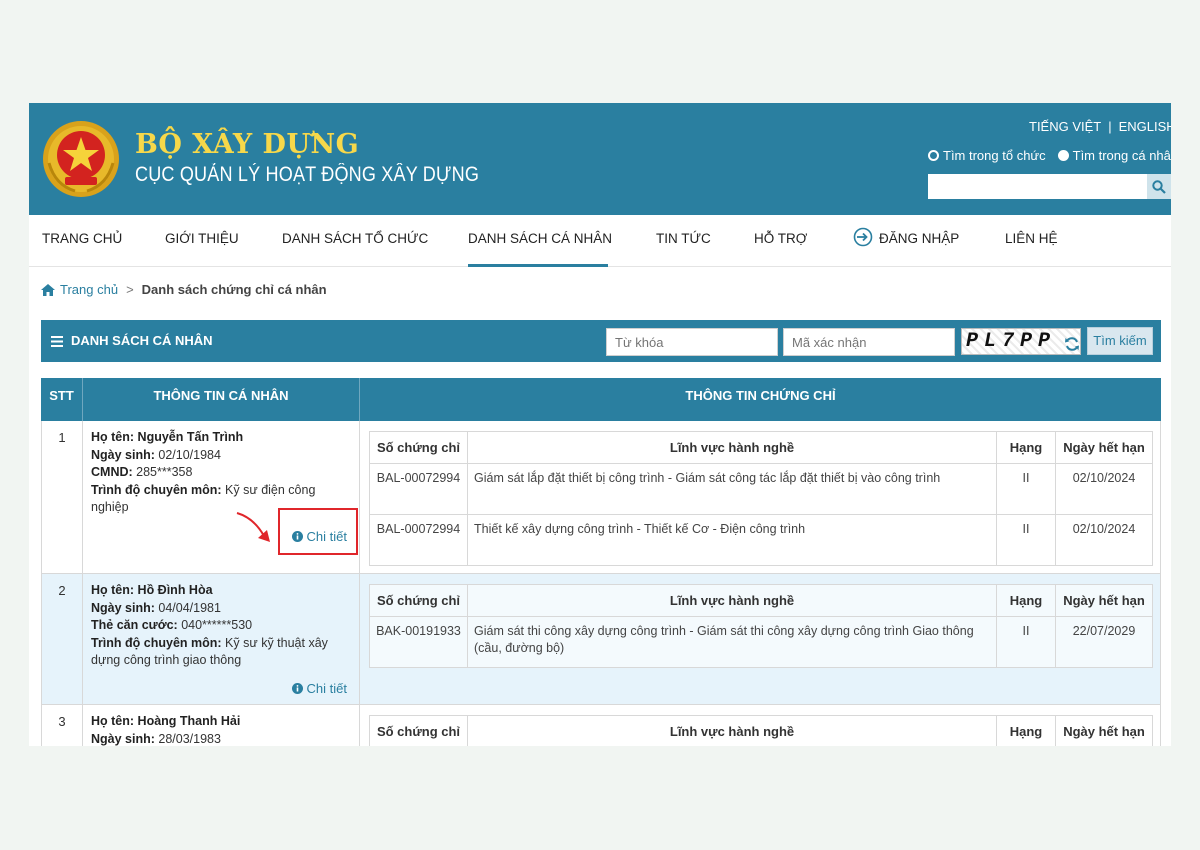 The image size is (1200, 850). I want to click on lang-english-link: ENGLISH, so click(1145, 126).